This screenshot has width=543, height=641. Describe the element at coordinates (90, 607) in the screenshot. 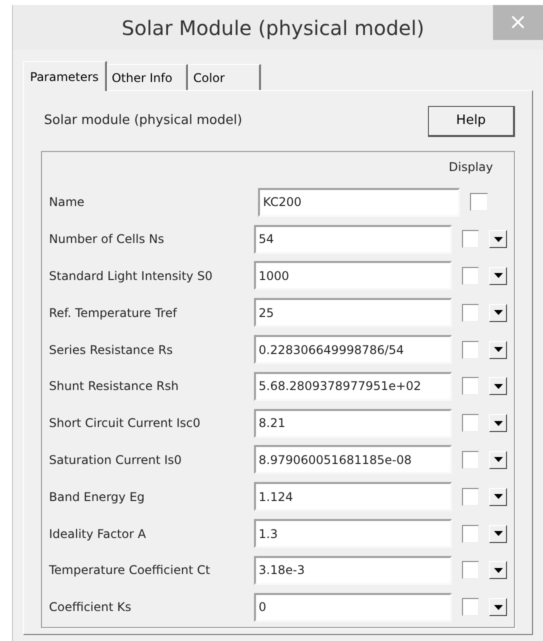

I see `parameter-label: Coefficient Ks` at that location.